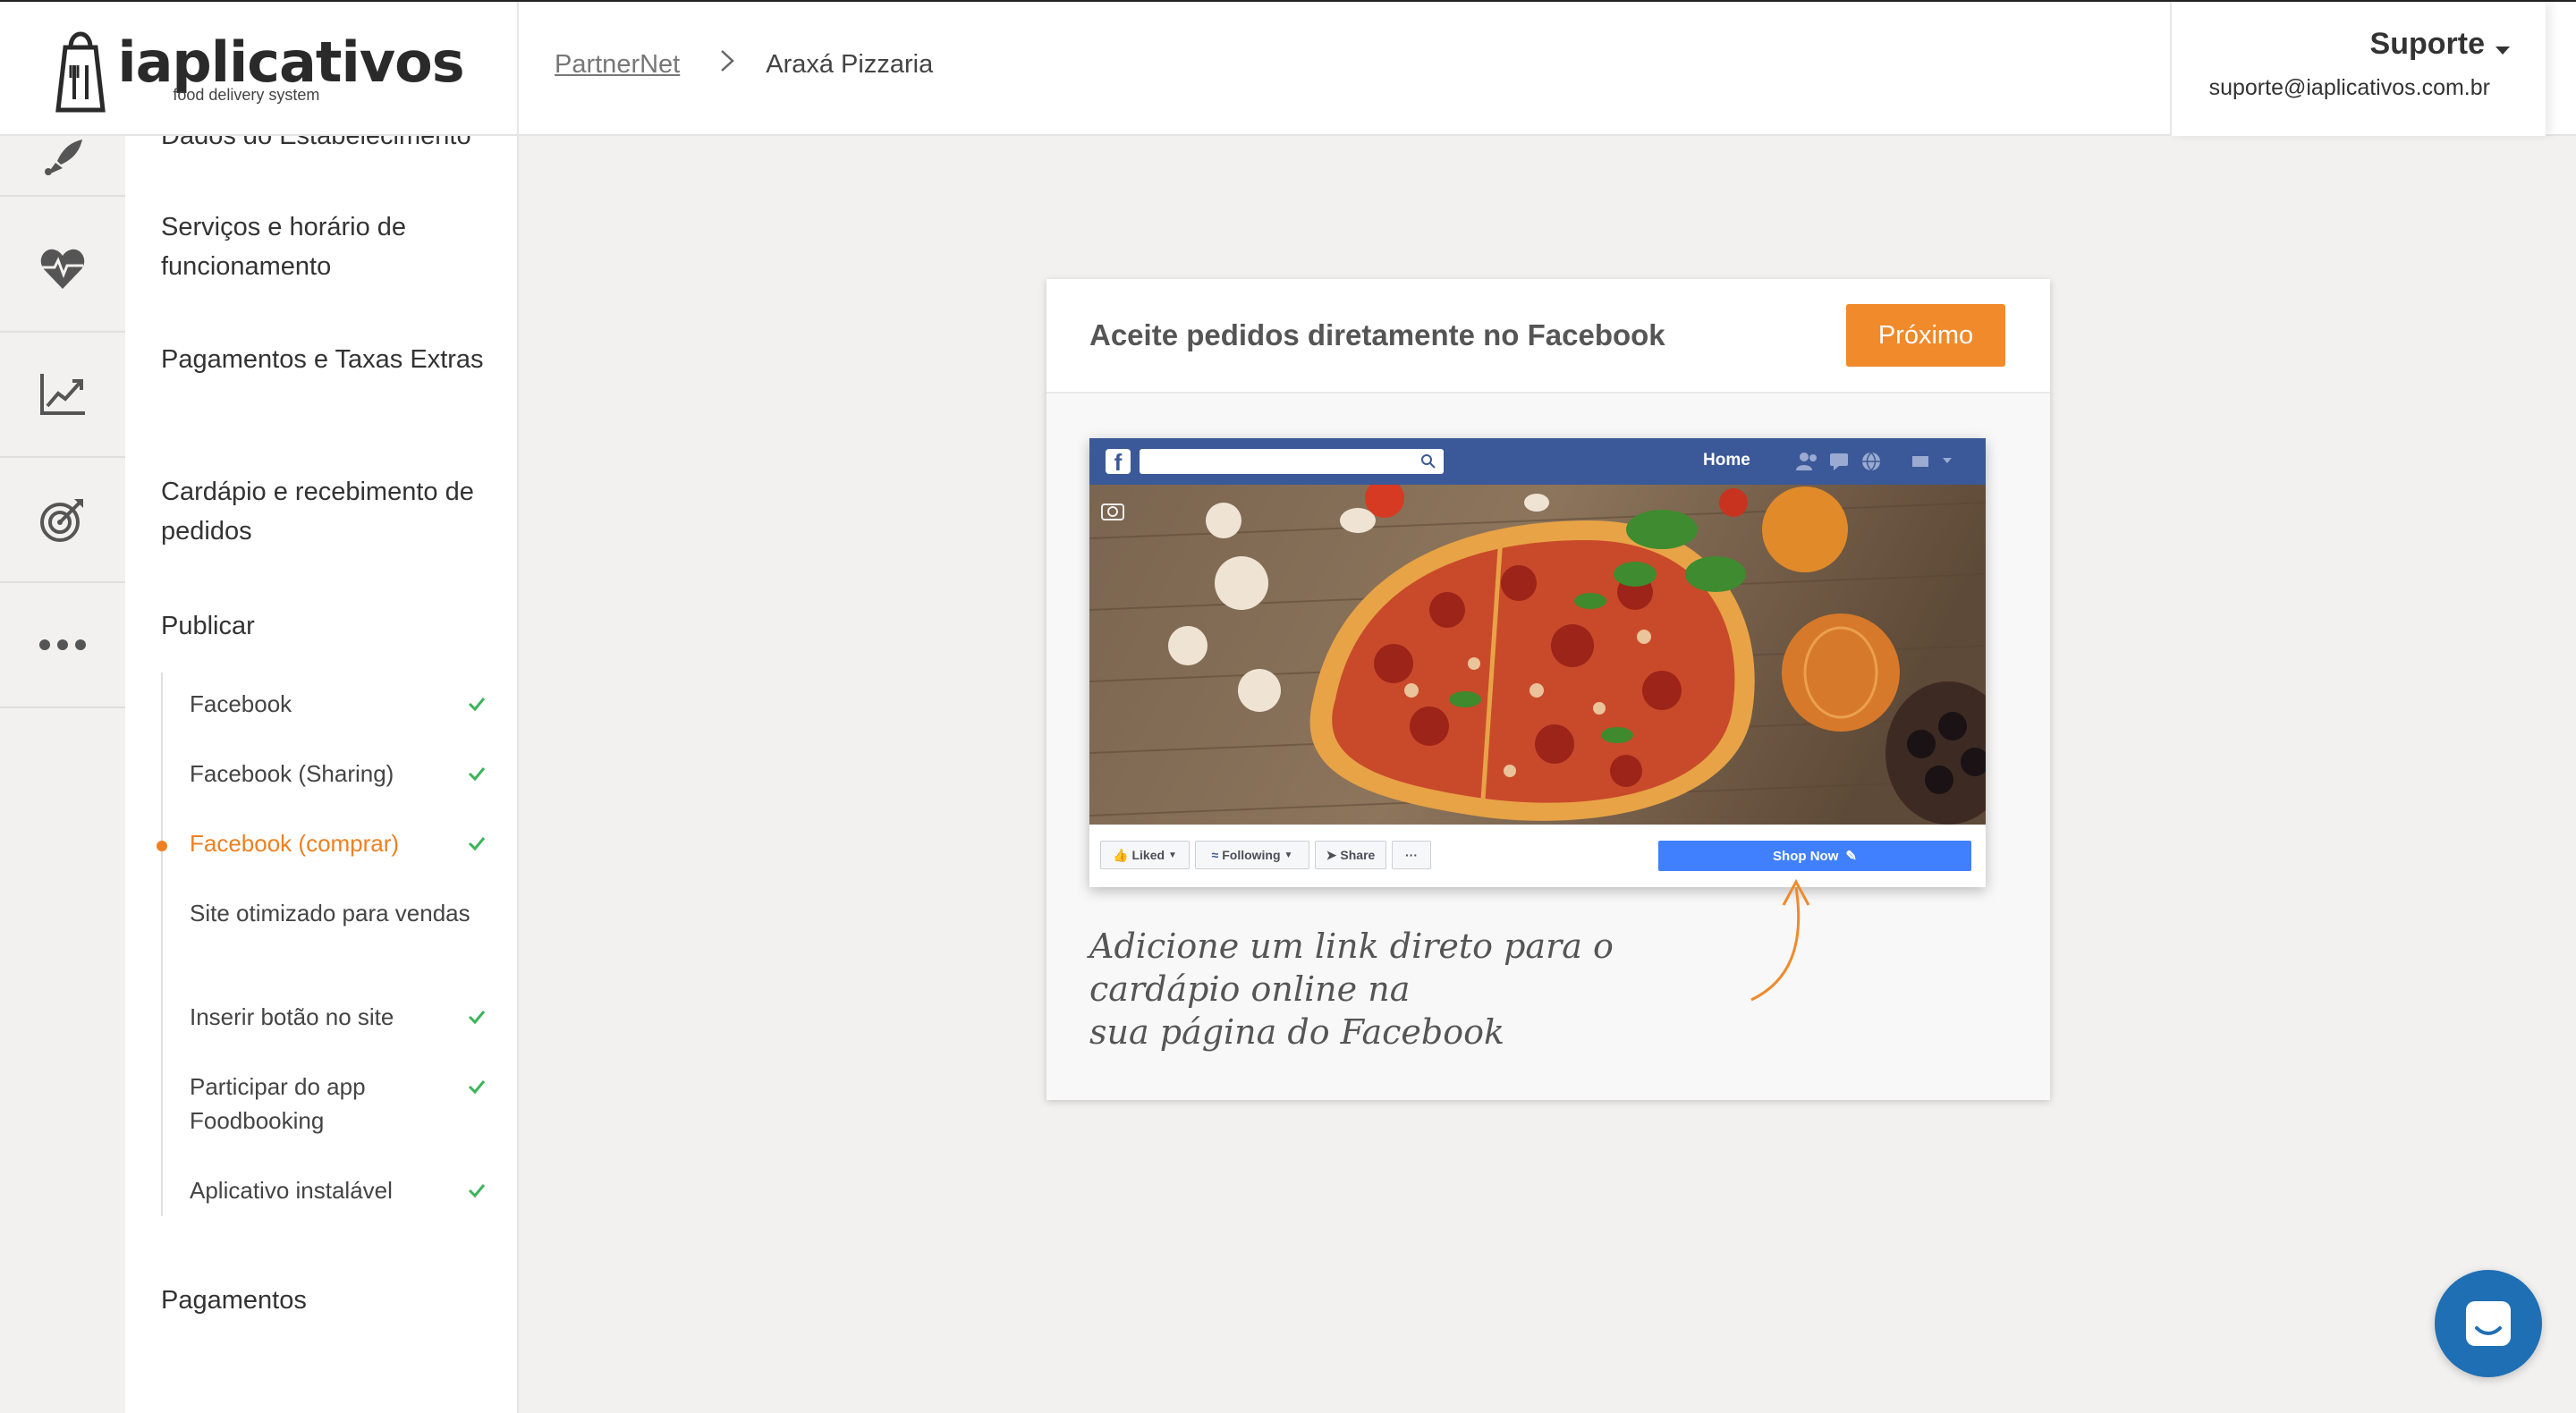 This screenshot has height=1413, width=2576. Describe the element at coordinates (1871, 462) in the screenshot. I see `globe-icon` at that location.